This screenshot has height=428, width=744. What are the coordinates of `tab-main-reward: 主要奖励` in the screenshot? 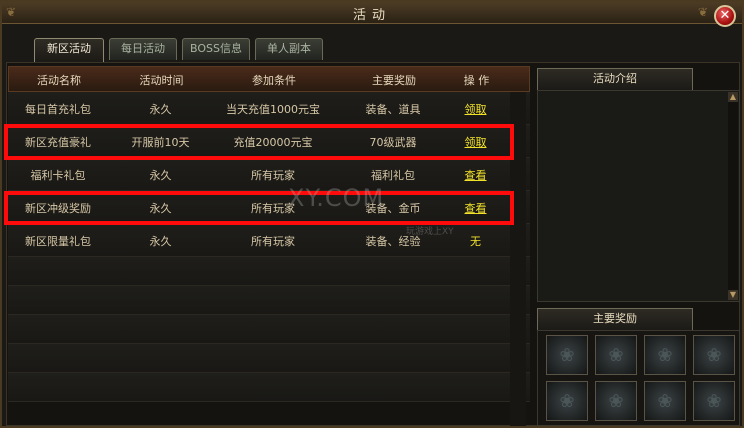 It's located at (615, 319).